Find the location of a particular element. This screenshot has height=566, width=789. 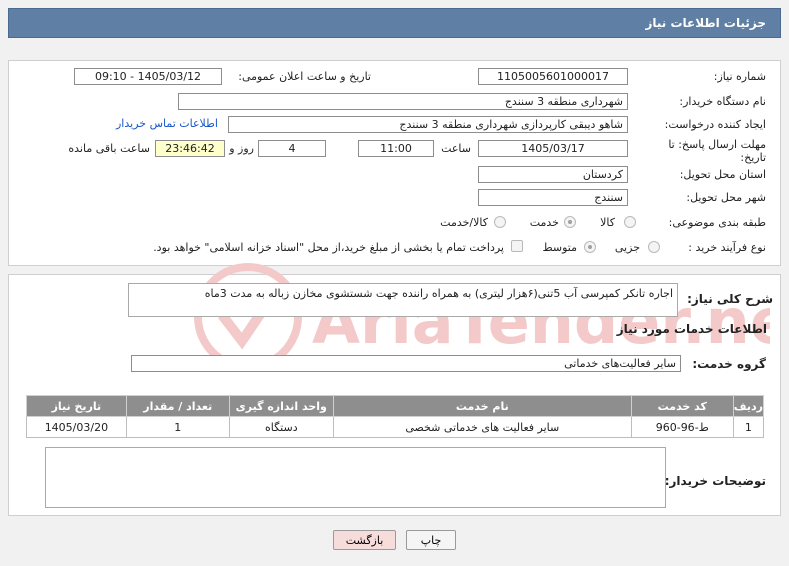

announce-datetime-field: 1405/03/12 - 09:10 is located at coordinates (148, 76).